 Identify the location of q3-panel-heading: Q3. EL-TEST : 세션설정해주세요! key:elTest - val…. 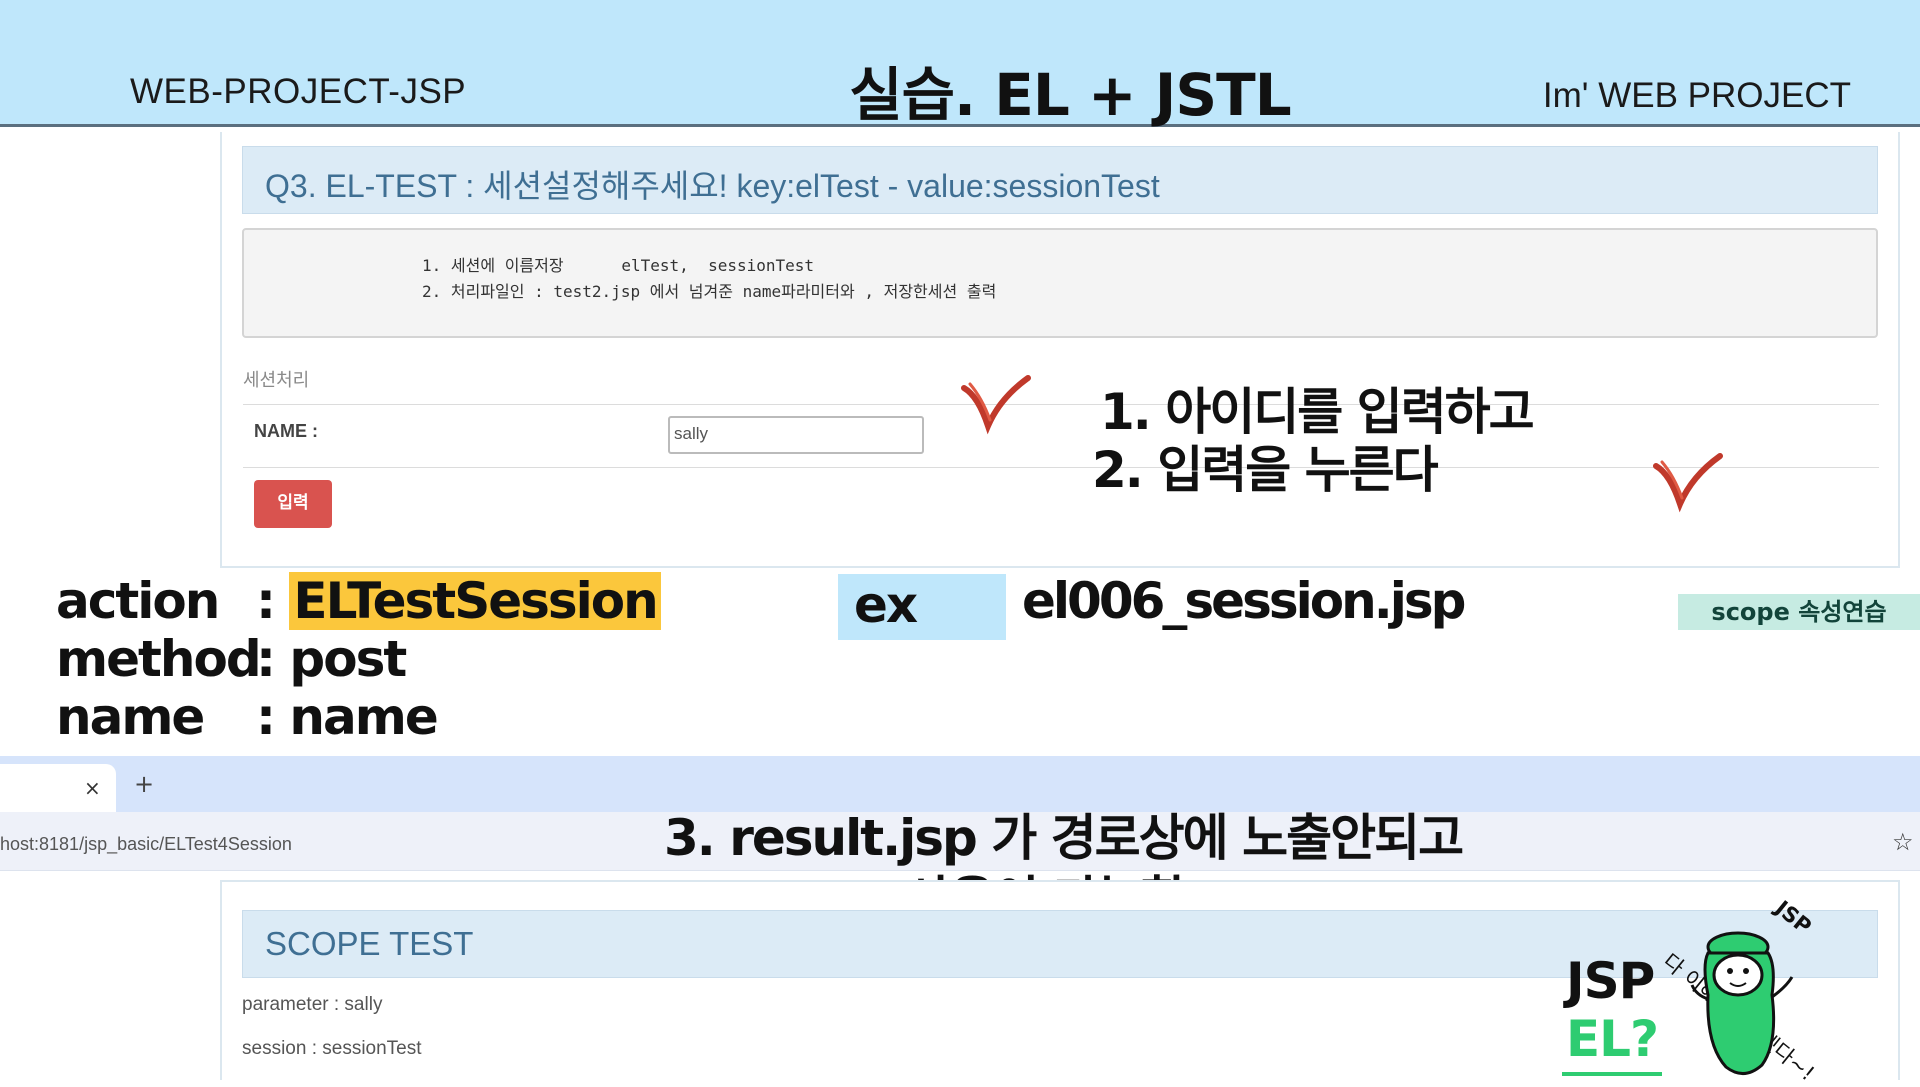
(1060, 180).